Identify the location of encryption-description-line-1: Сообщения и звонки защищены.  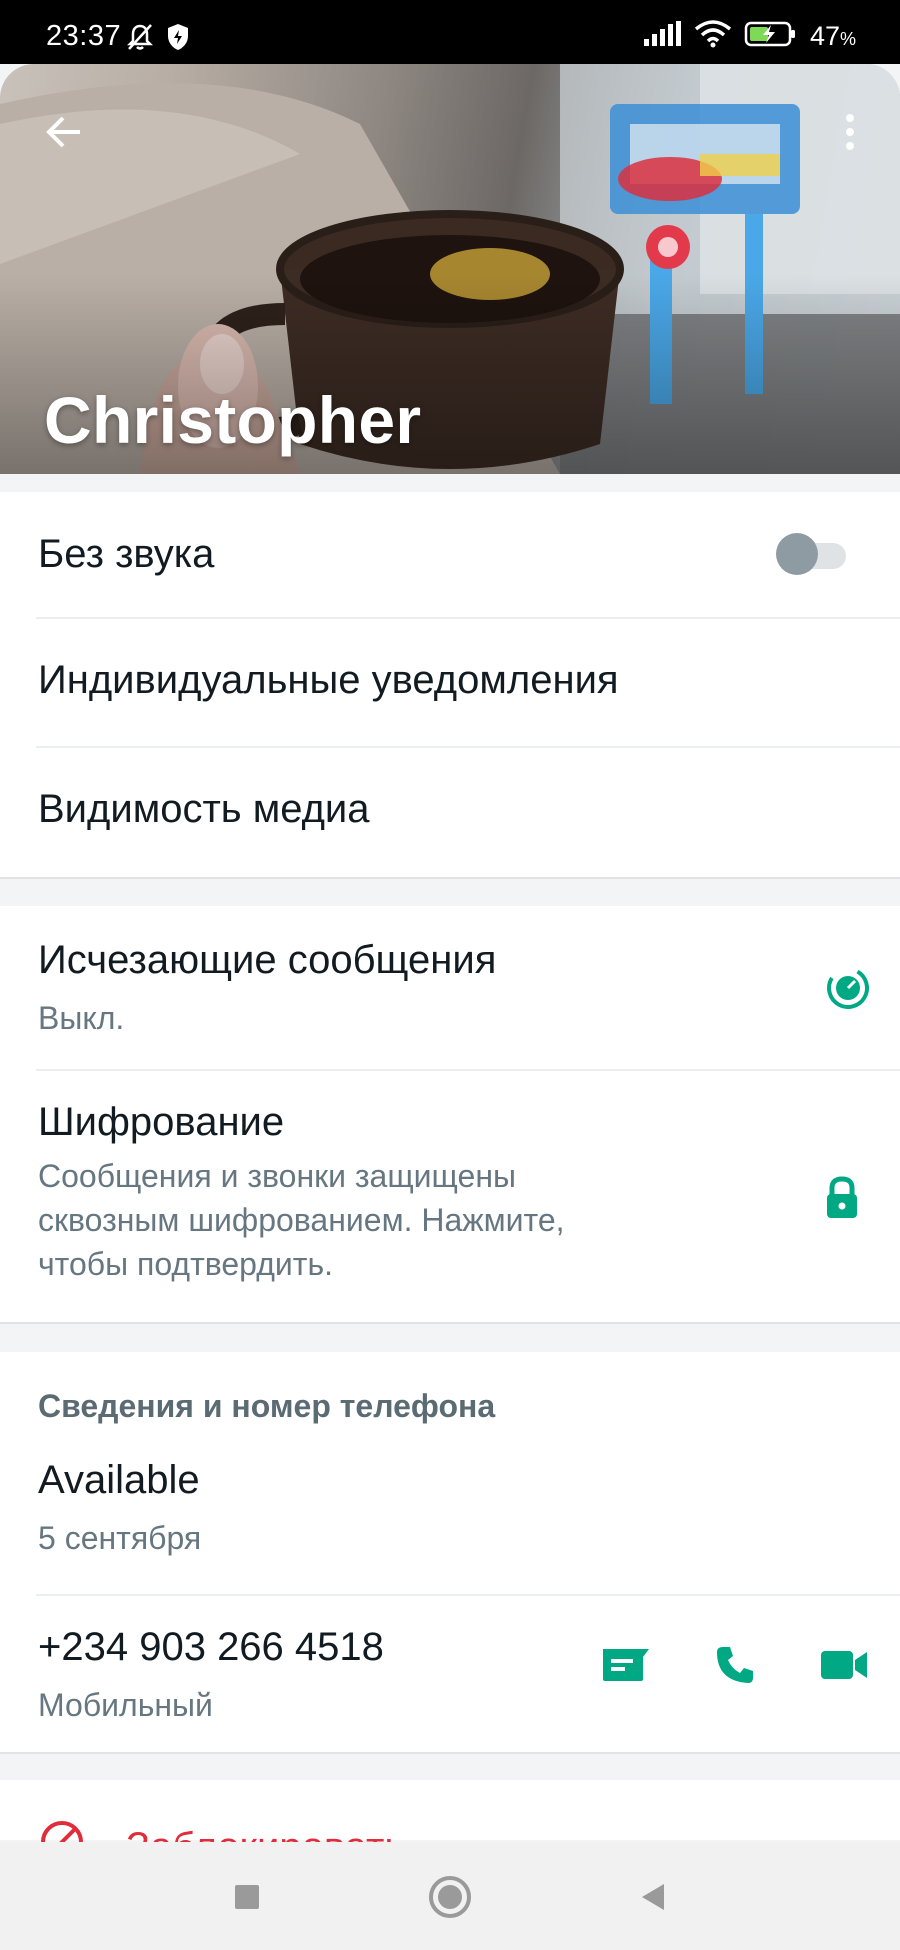
(277, 1176).